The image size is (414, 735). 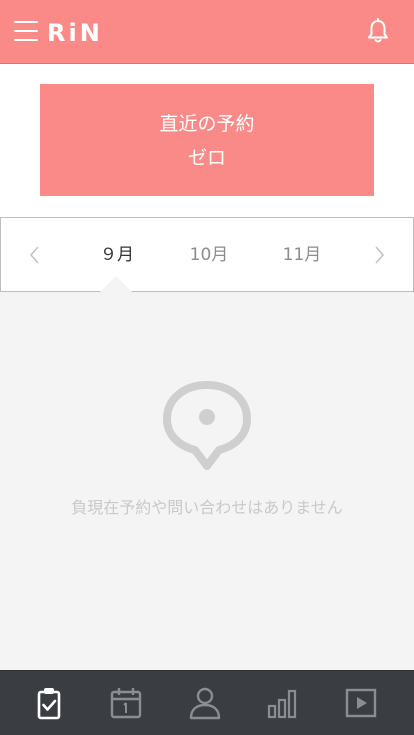 What do you see at coordinates (35, 255) in the screenshot?
I see `chevron-left-icon` at bounding box center [35, 255].